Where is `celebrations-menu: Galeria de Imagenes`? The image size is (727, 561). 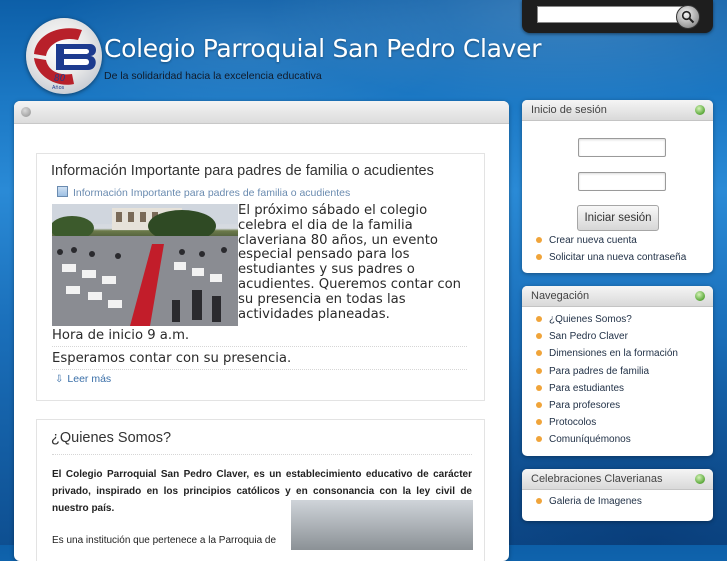 celebrations-menu: Galeria de Imagenes is located at coordinates (589, 501).